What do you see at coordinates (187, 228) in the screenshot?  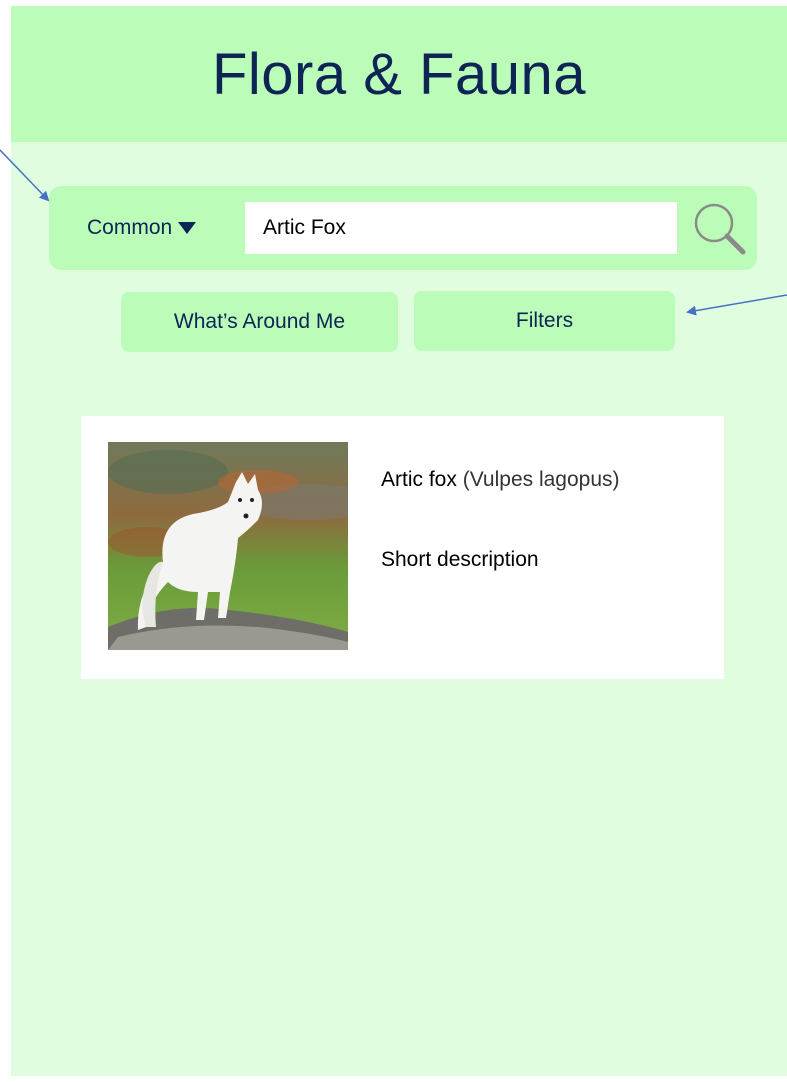 I see `dropdown-triangle-icon` at bounding box center [187, 228].